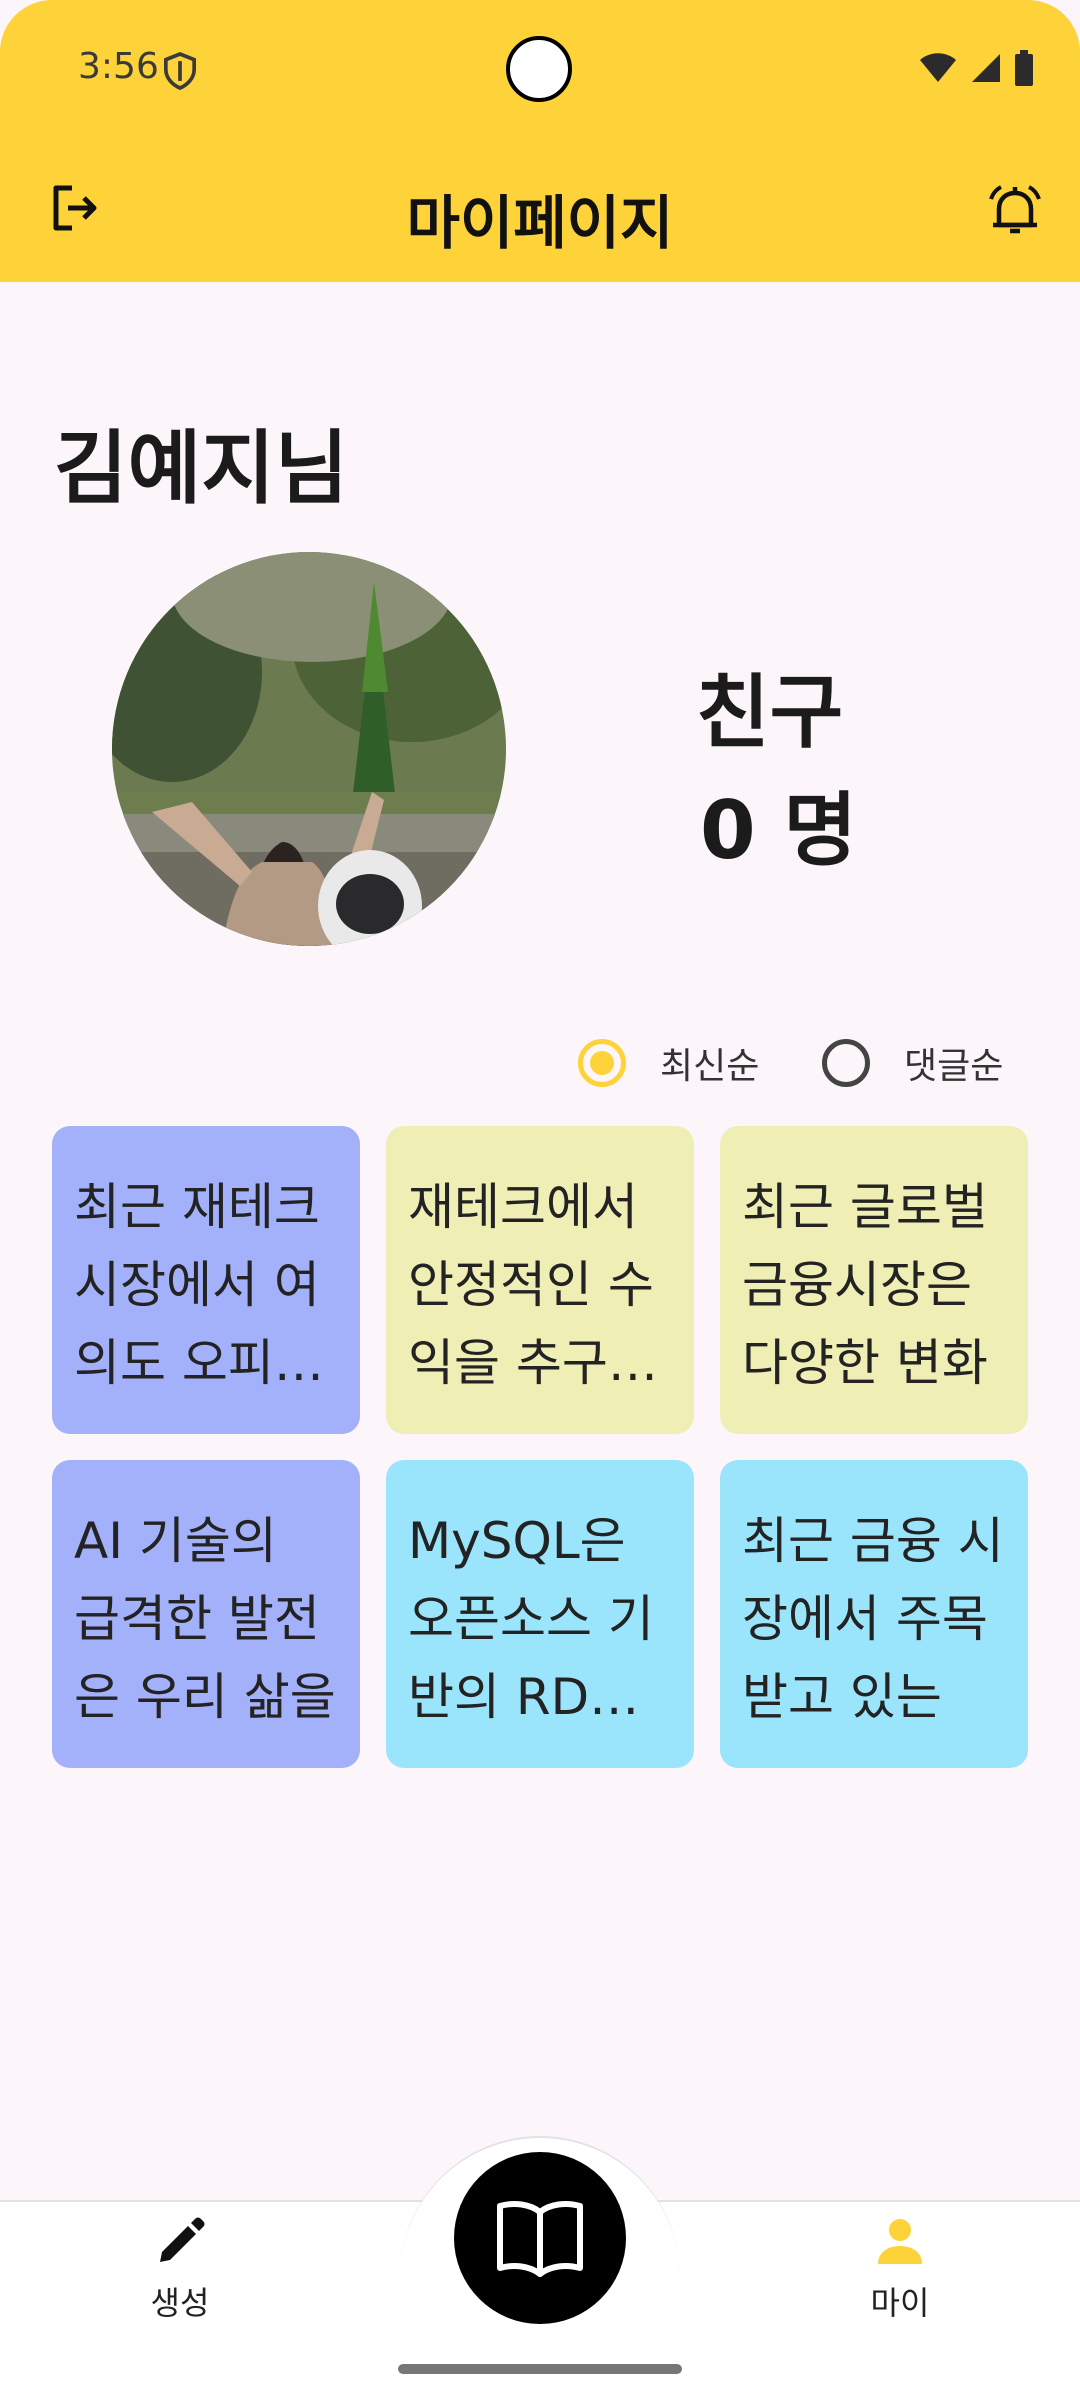  What do you see at coordinates (540, 141) in the screenshot?
I see `app-header: 3:56 마이페이지` at bounding box center [540, 141].